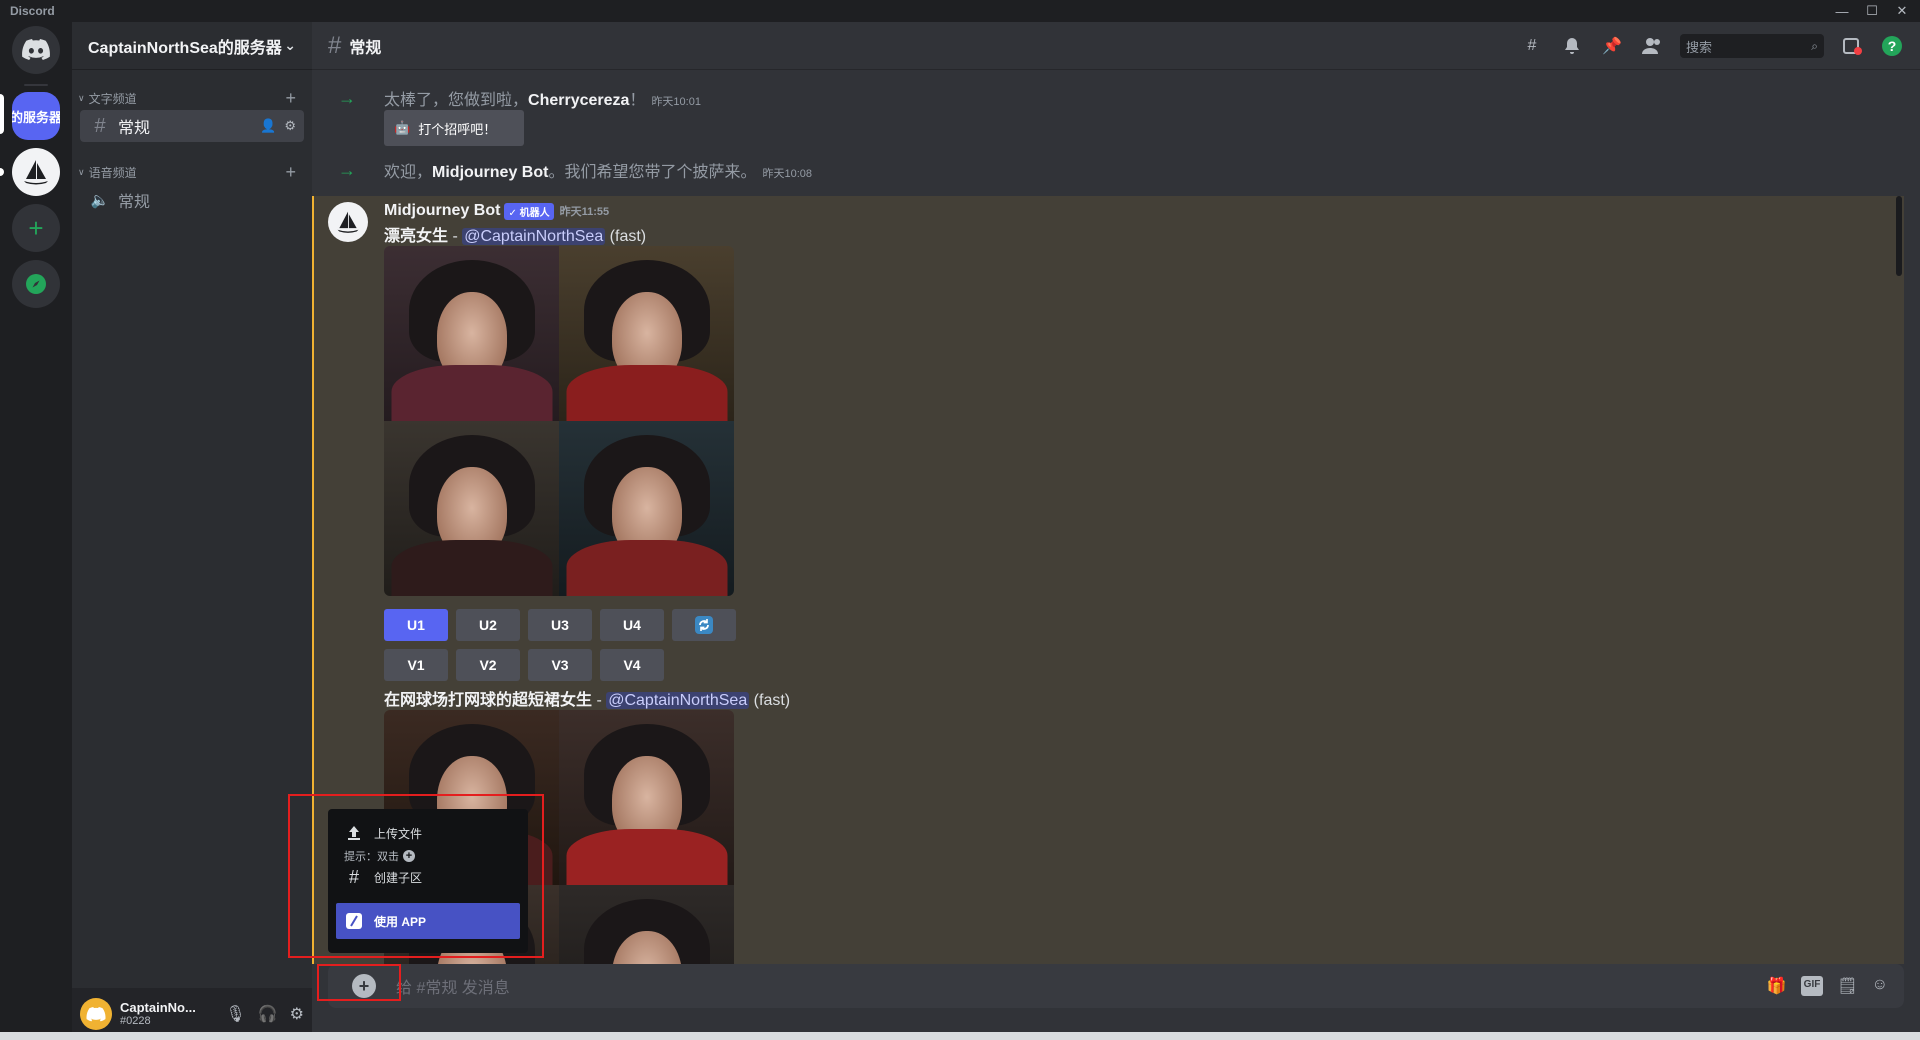 The width and height of the screenshot is (1920, 1040). Describe the element at coordinates (1852, 46) in the screenshot. I see `inbox-icon` at that location.